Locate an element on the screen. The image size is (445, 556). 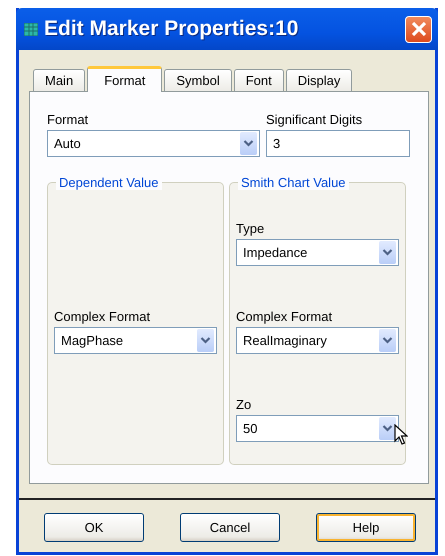
grid-icon is located at coordinates (31, 29).